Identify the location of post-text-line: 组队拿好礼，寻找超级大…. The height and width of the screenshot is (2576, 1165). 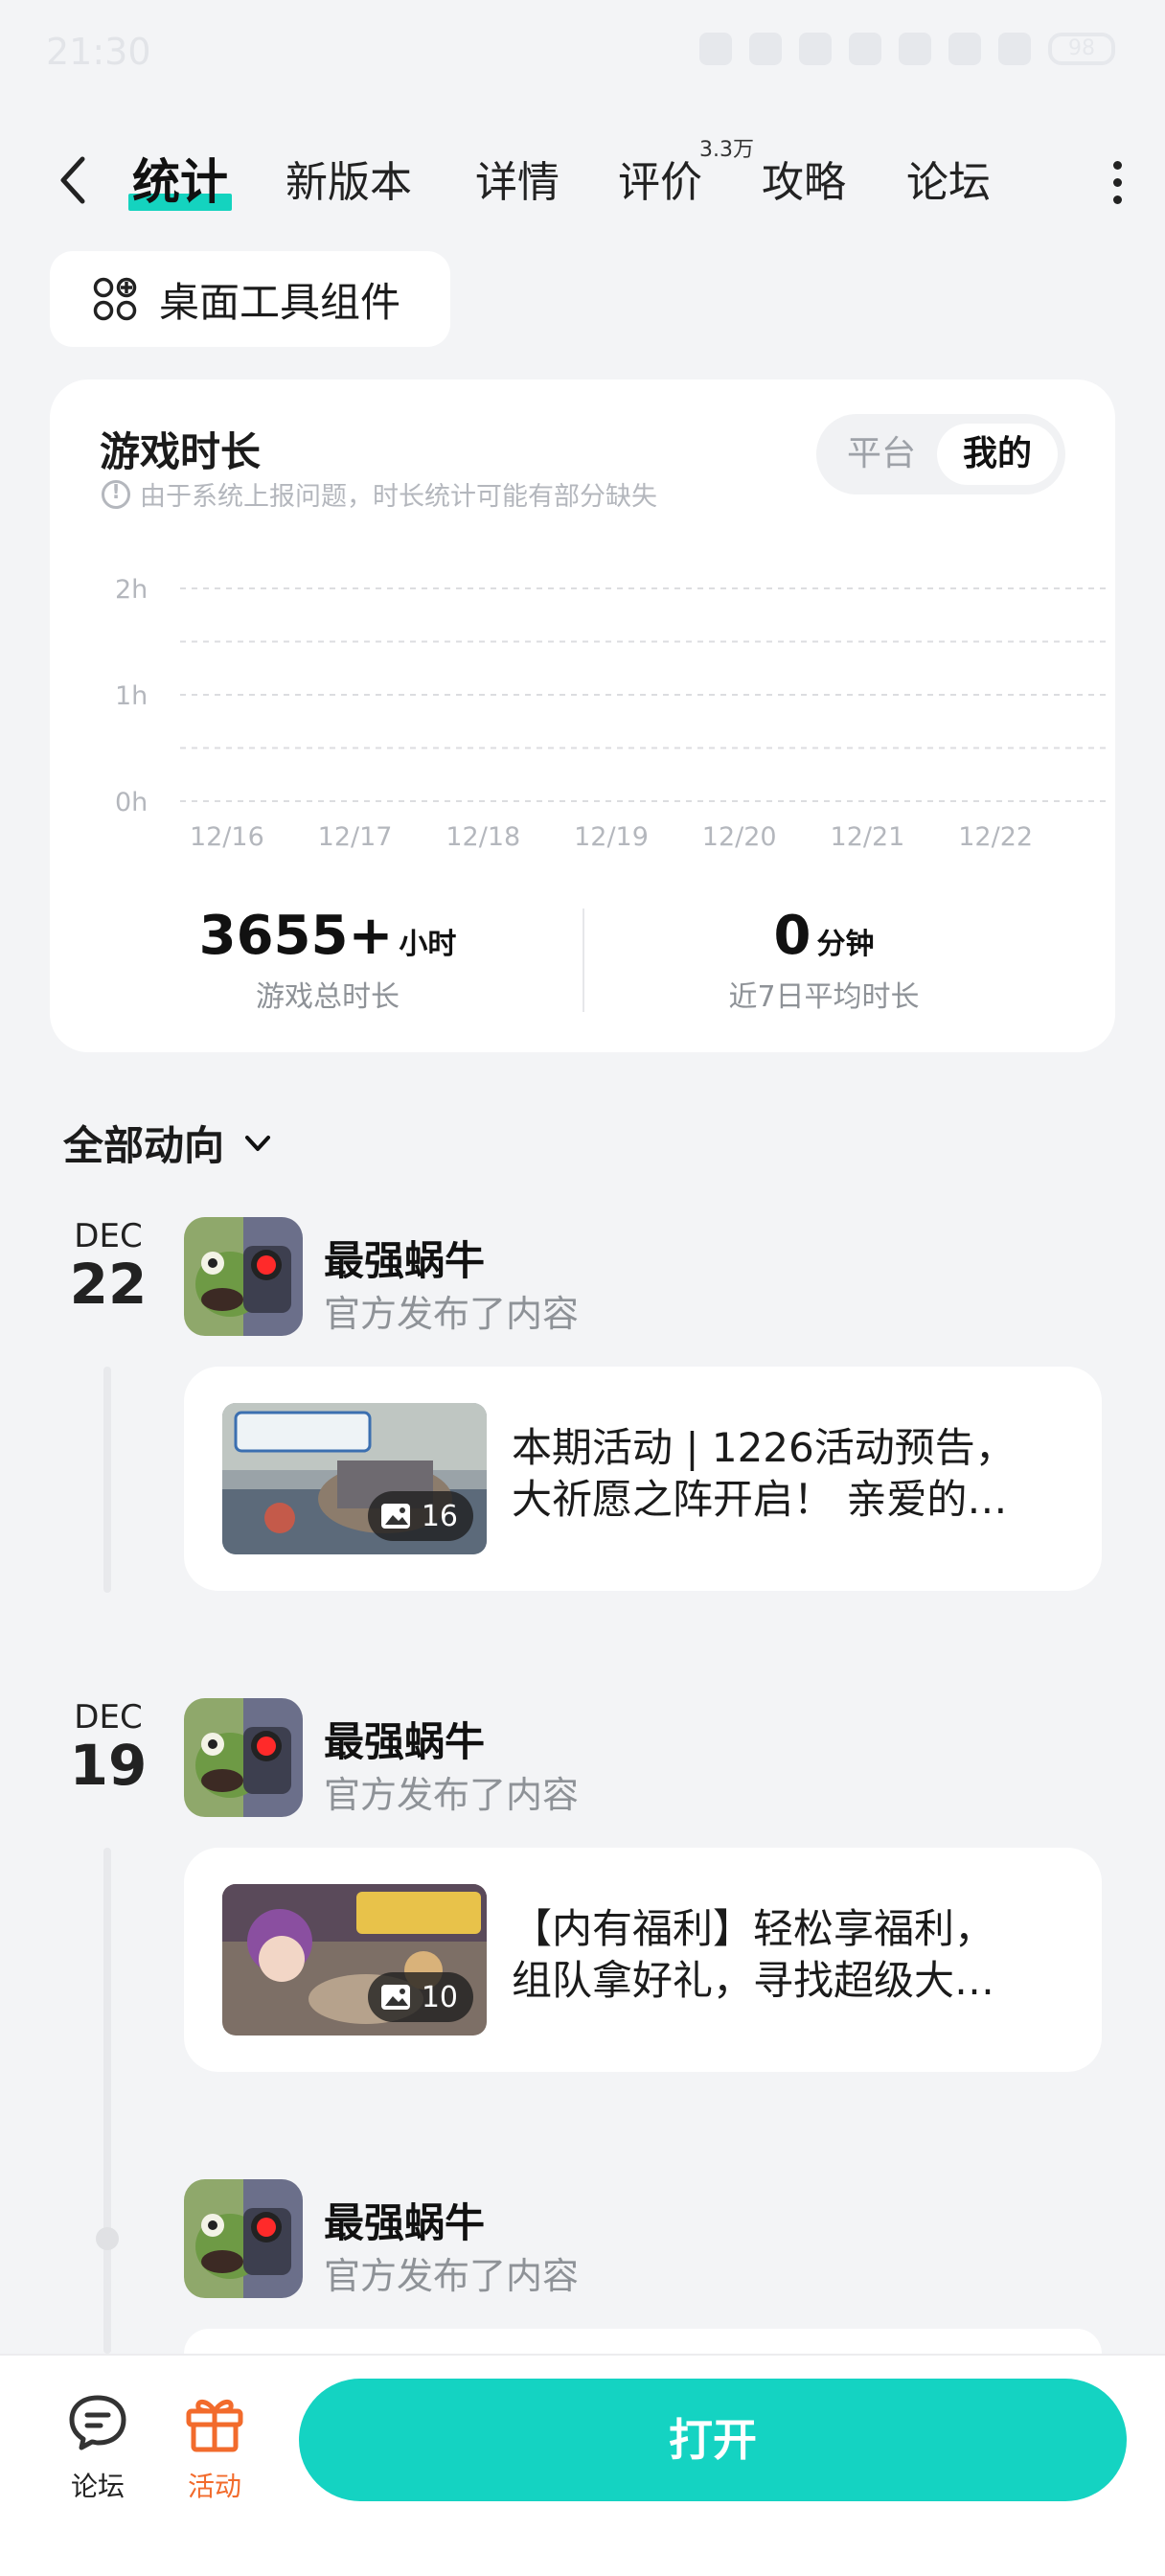
(754, 1981).